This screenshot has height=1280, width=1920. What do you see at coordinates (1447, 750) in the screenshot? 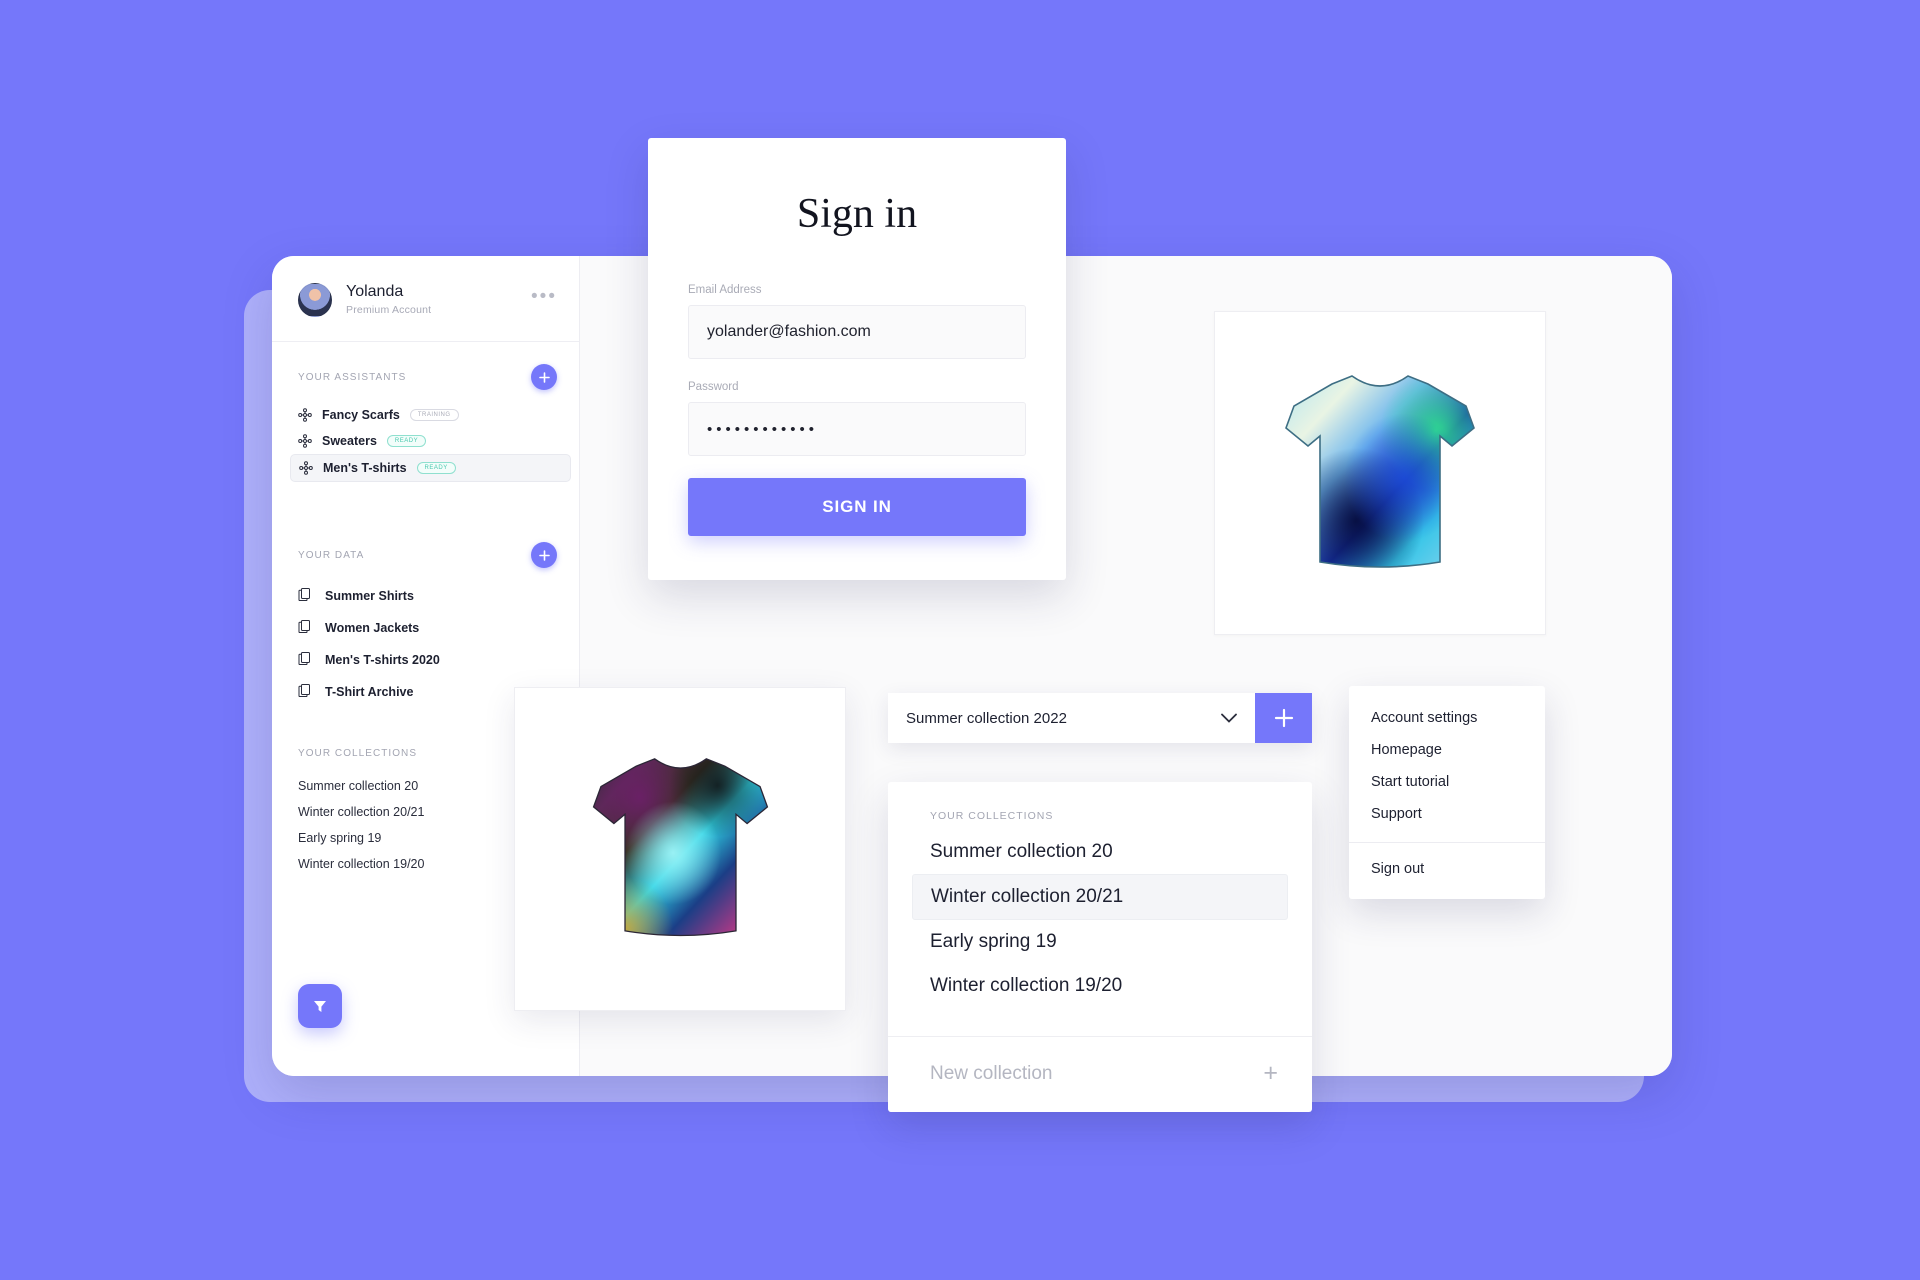
I see `menu-item-homepage: Homepage` at bounding box center [1447, 750].